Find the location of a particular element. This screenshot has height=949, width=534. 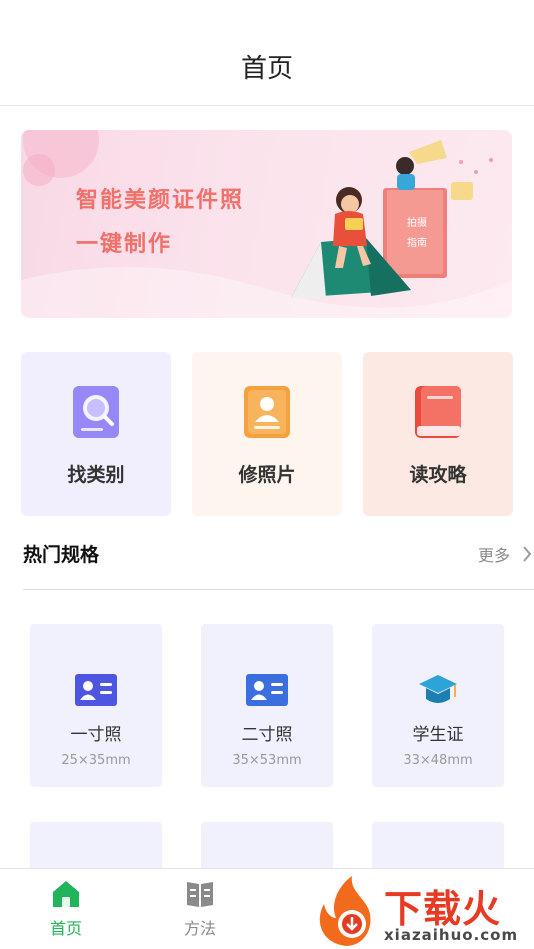

spec-size: 33×48mm is located at coordinates (438, 760).